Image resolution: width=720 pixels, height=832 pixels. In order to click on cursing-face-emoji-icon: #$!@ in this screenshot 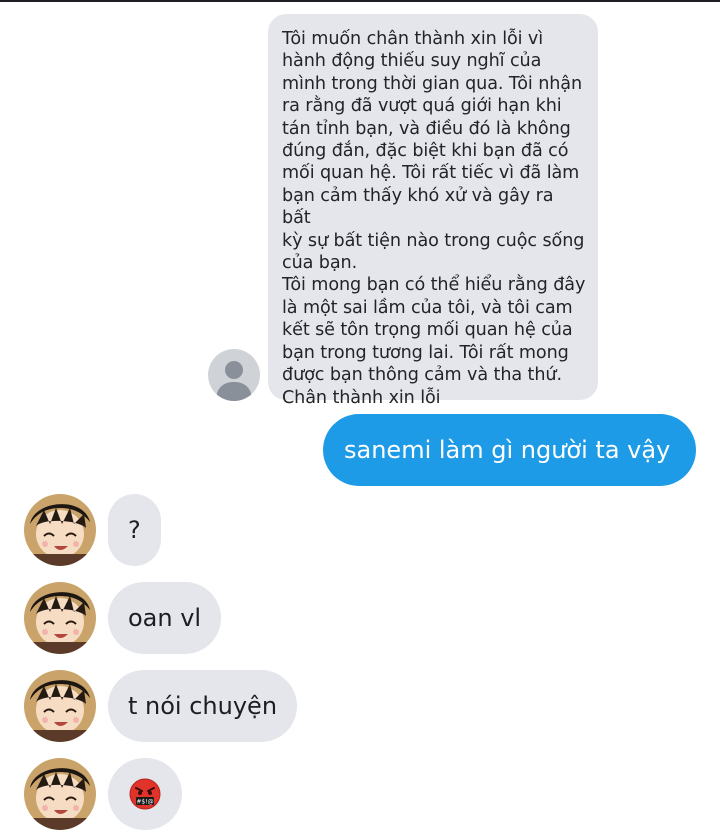, I will do `click(145, 794)`.